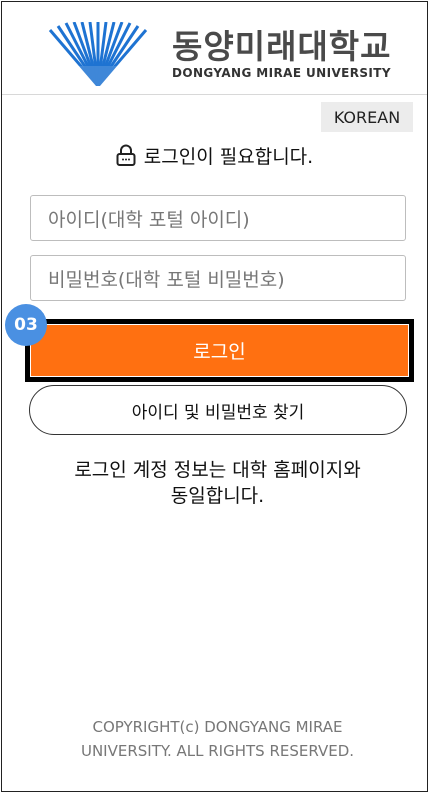 The image size is (431, 795). Describe the element at coordinates (149, 219) in the screenshot. I see `id-placeholder: 아이디(대학 포털 아이디)` at that location.